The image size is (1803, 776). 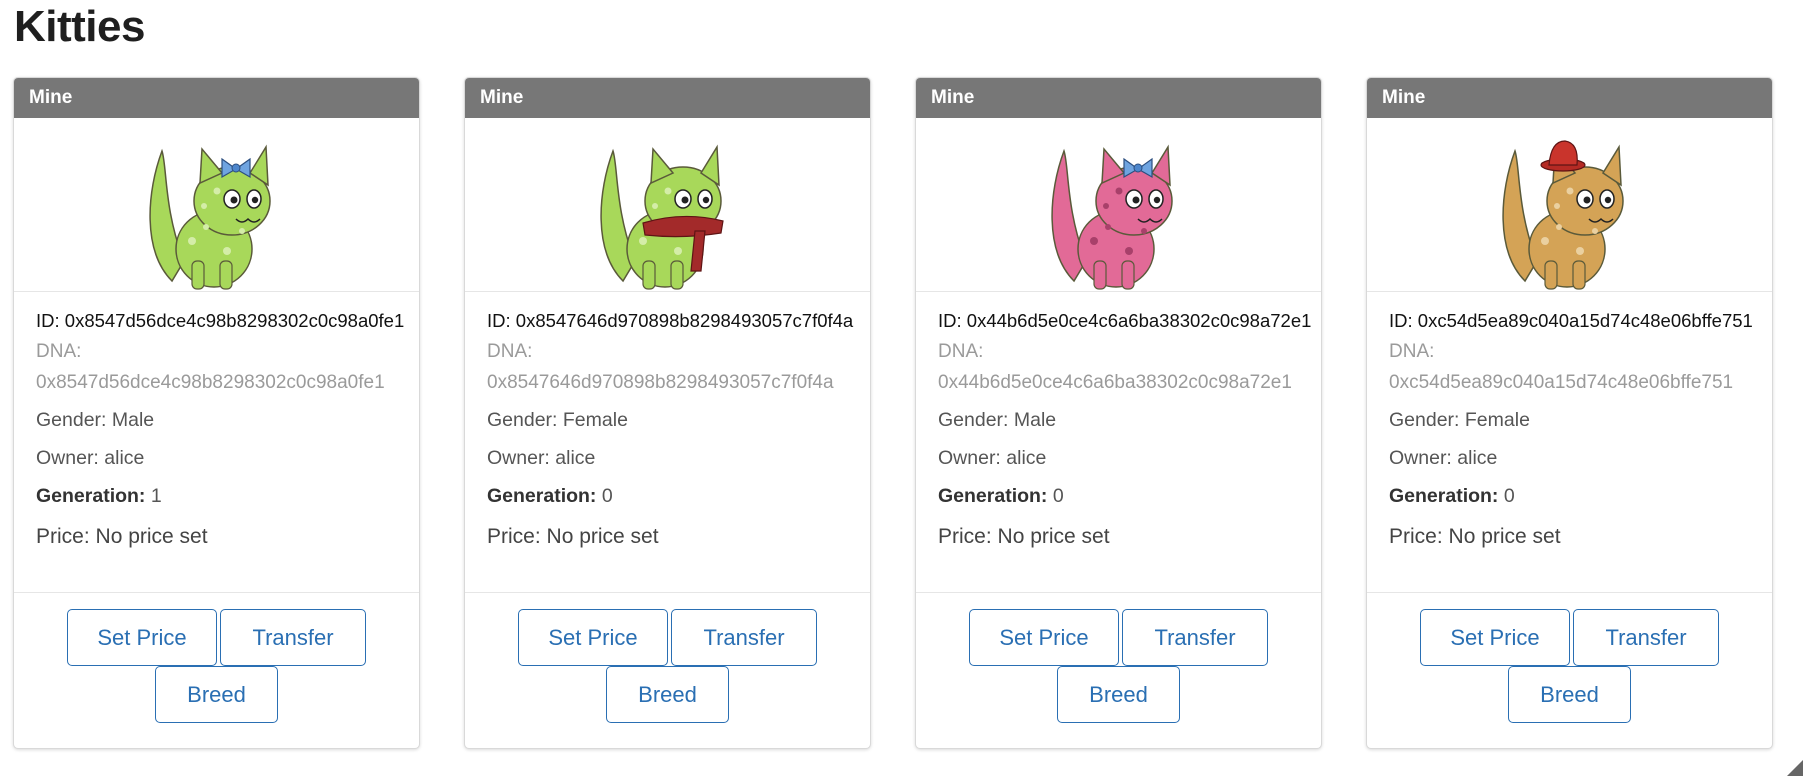 What do you see at coordinates (99, 496) in the screenshot?
I see `kitty-generation: Generation: 1` at bounding box center [99, 496].